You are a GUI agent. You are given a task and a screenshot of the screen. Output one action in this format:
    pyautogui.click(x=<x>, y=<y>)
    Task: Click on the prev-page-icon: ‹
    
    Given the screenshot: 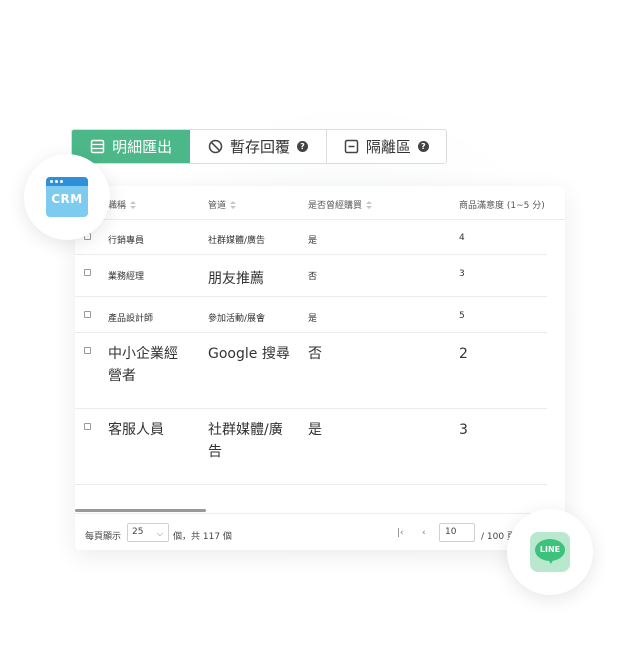 What is the action you would take?
    pyautogui.click(x=424, y=533)
    